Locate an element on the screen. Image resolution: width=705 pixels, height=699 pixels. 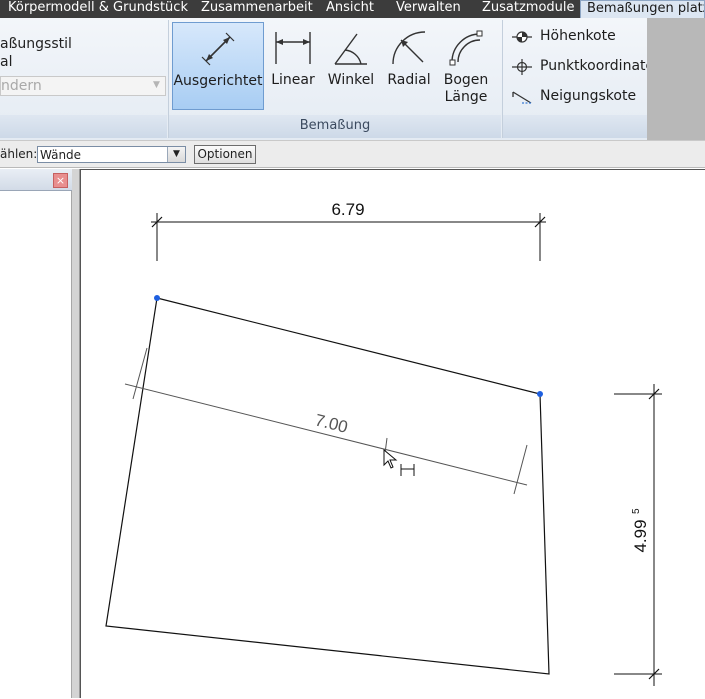
arc-length-dimension-icon is located at coordinates (466, 48).